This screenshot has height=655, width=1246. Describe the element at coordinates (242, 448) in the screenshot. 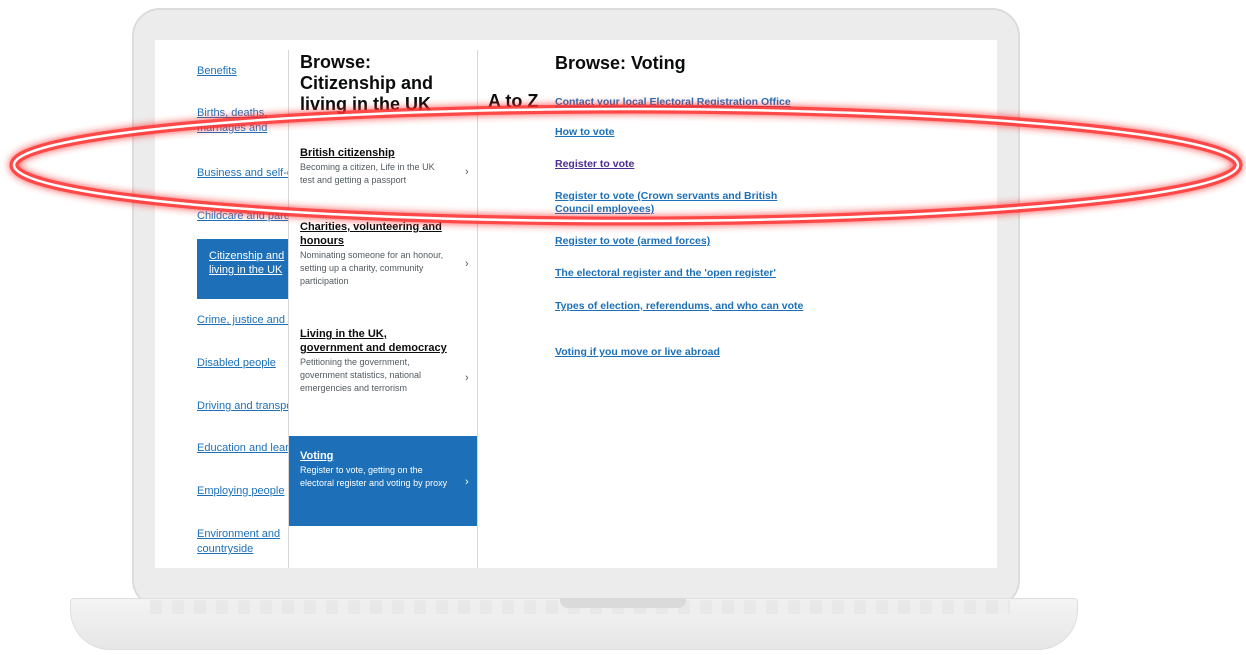

I see `sidebar-item-education: Education and learning` at that location.